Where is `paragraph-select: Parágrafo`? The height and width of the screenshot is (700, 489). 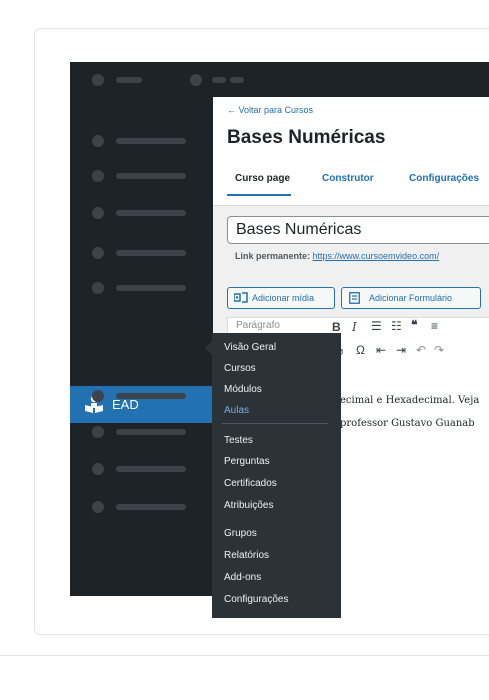 paragraph-select: Parágrafo is located at coordinates (258, 325).